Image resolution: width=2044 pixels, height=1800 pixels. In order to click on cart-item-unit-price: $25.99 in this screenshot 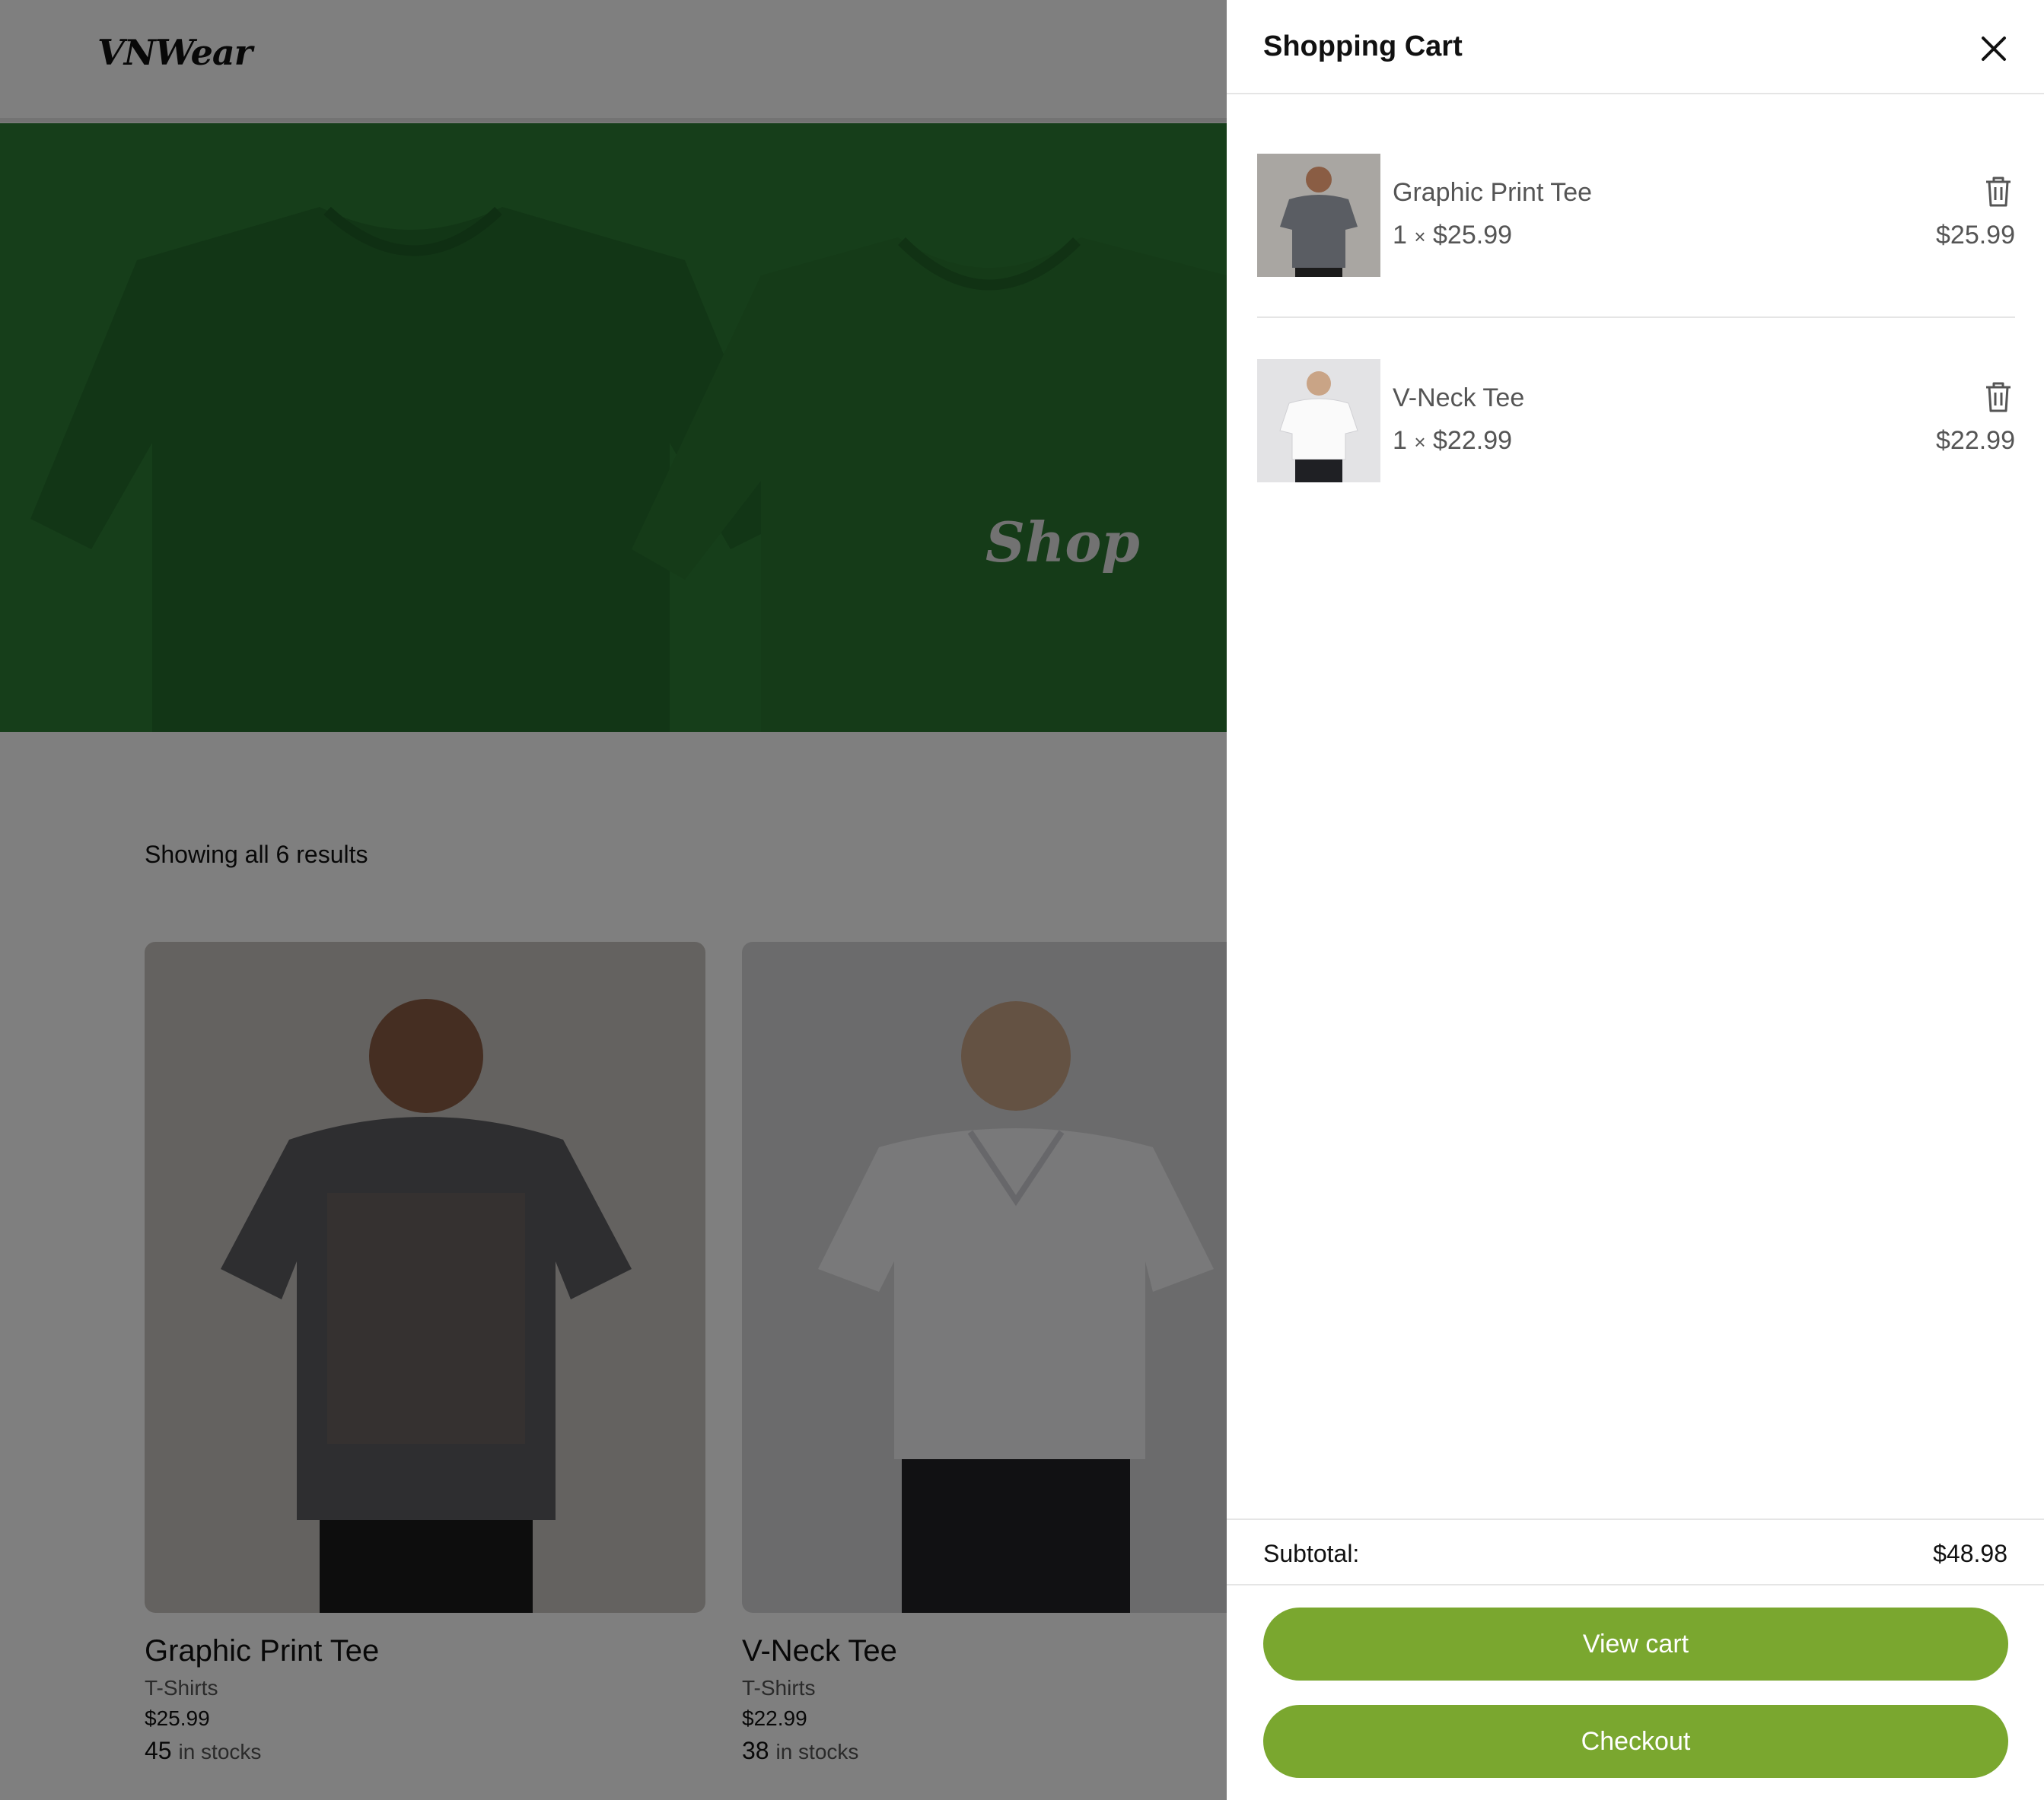, I will do `click(1473, 236)`.